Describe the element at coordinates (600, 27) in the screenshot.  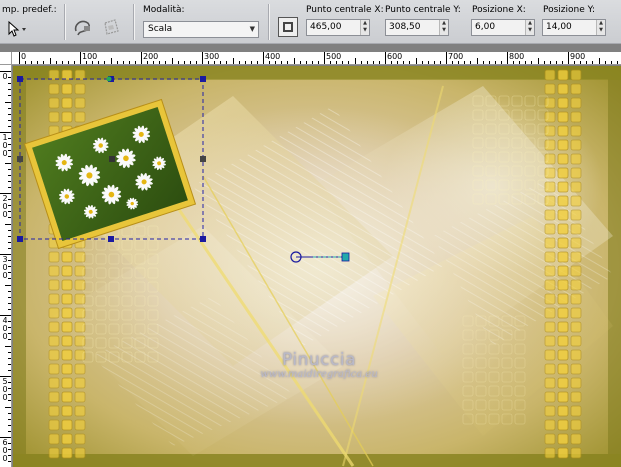
I see `pos-y-spinner: ▲ ▼` at that location.